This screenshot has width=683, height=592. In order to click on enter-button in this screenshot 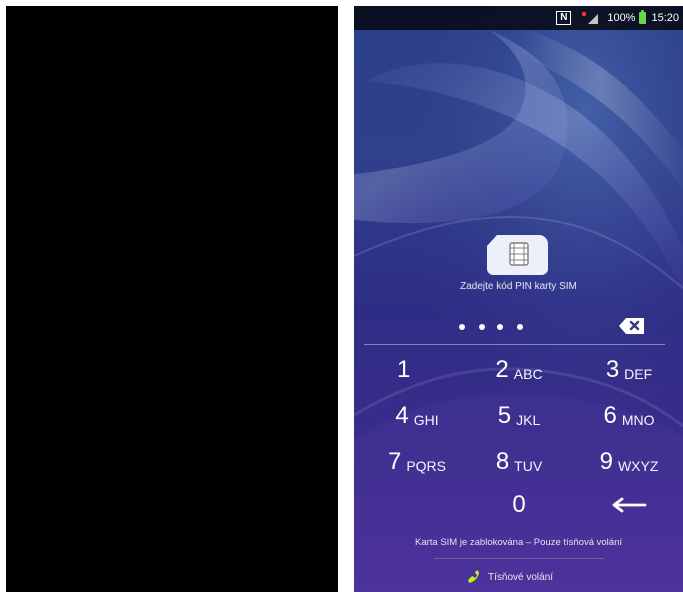, I will do `click(629, 505)`.